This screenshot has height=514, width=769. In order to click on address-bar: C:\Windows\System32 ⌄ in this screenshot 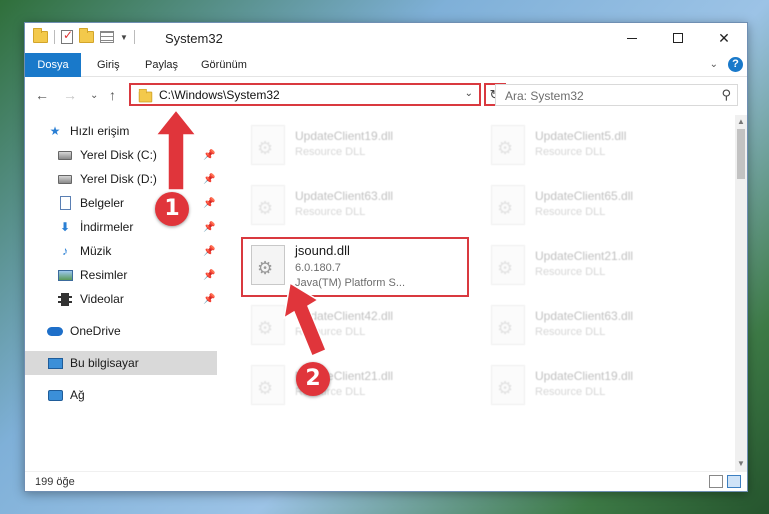, I will do `click(305, 94)`.